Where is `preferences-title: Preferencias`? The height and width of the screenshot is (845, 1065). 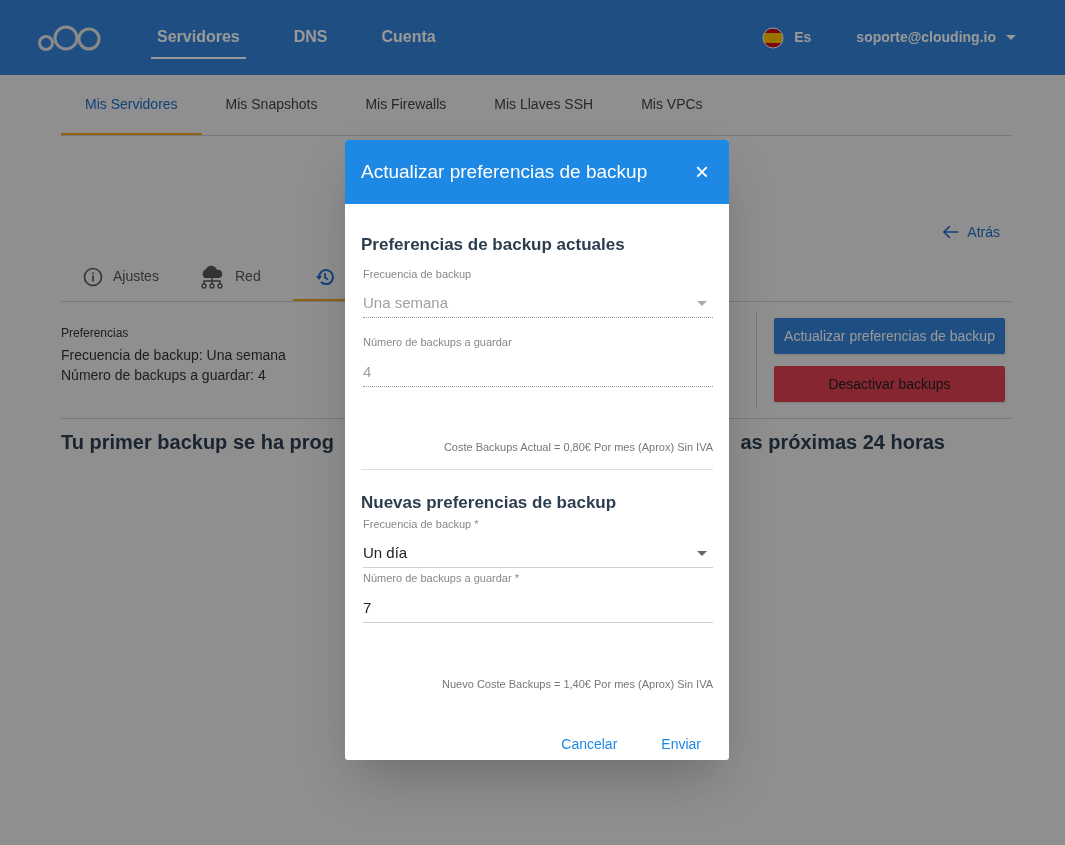
preferences-title: Preferencias is located at coordinates (95, 333).